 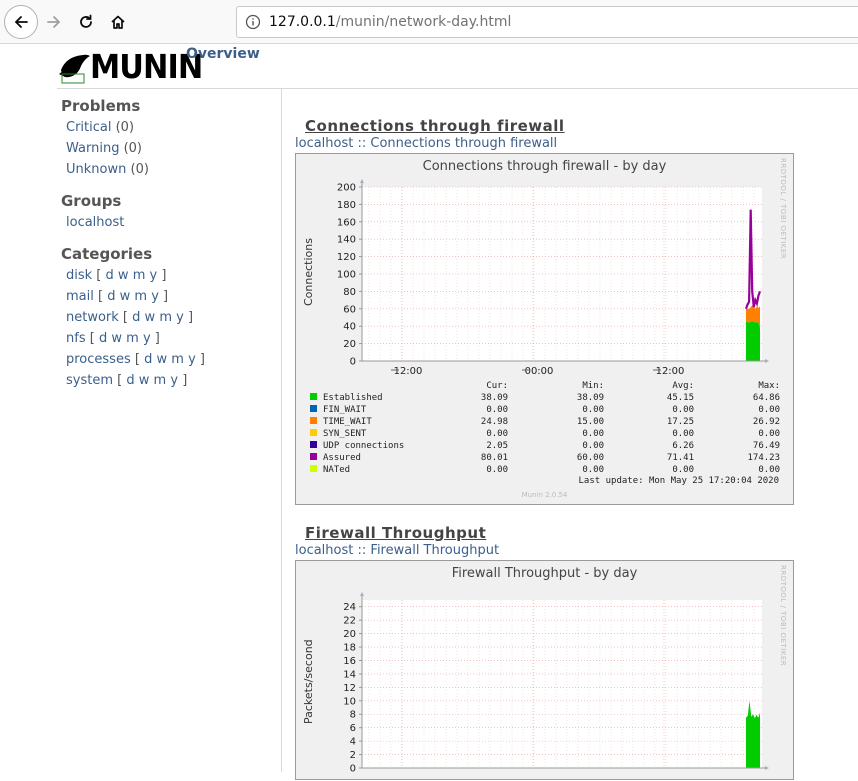 I want to click on url-text: 127.0.0.1/munin/network-day.html, so click(x=390, y=22).